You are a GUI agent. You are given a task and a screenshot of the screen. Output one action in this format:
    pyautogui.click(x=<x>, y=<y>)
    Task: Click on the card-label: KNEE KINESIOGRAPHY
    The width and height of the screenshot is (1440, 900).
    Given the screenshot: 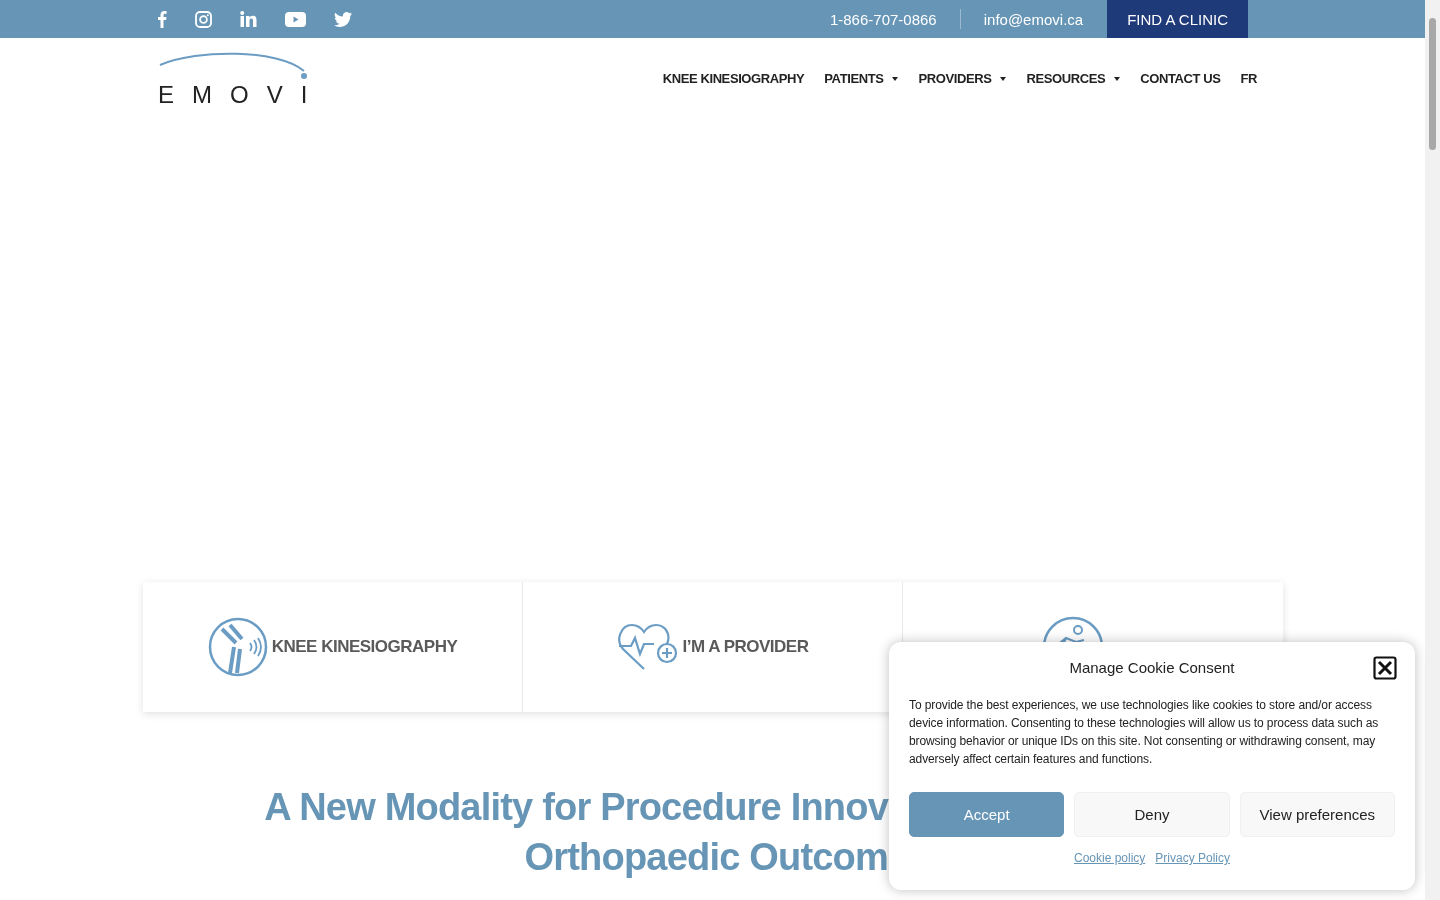 What is the action you would take?
    pyautogui.click(x=364, y=647)
    